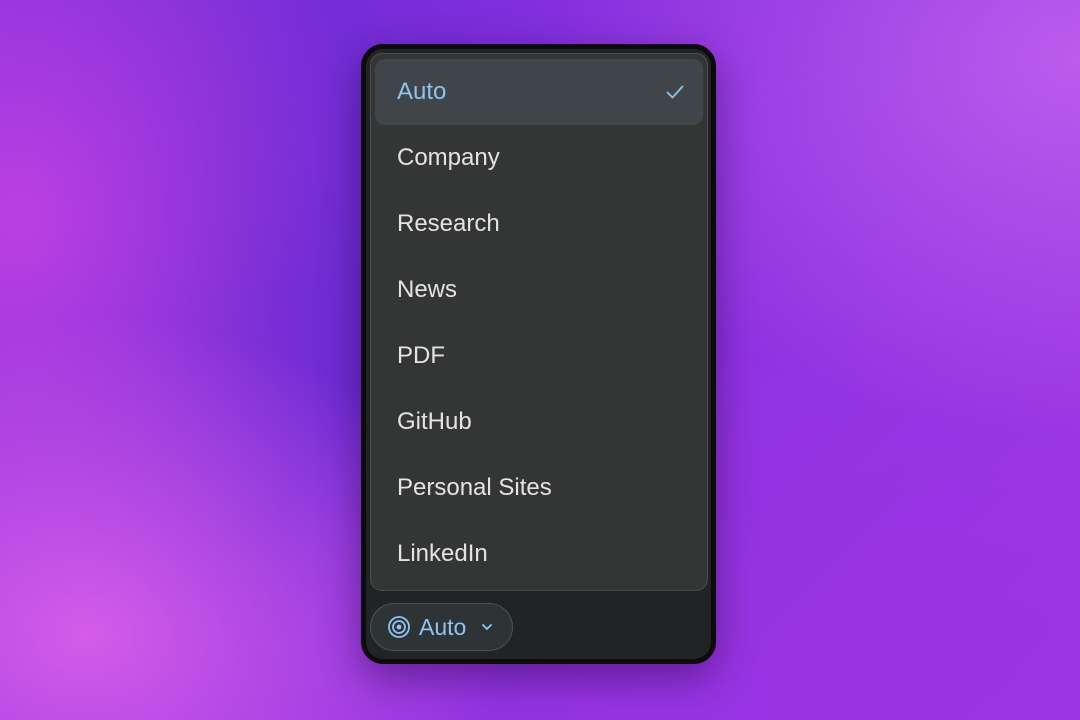 The width and height of the screenshot is (1080, 720). What do you see at coordinates (539, 224) in the screenshot?
I see `menu-item-research: Research` at bounding box center [539, 224].